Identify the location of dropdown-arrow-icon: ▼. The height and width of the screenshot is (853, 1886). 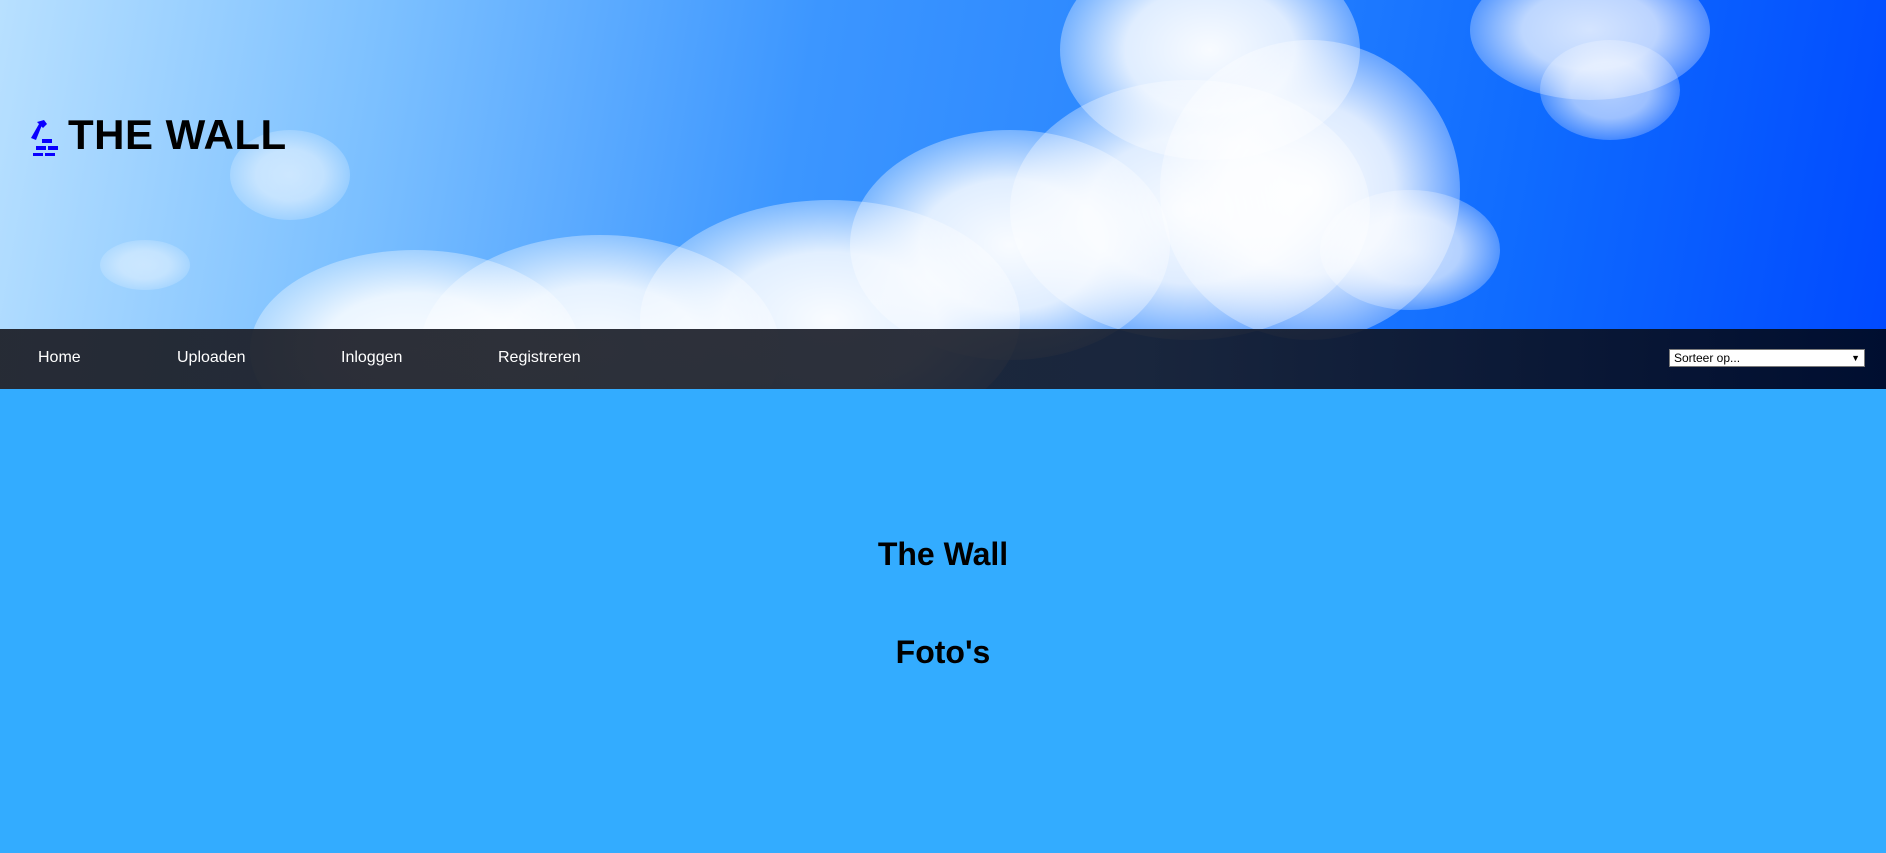
(1855, 358).